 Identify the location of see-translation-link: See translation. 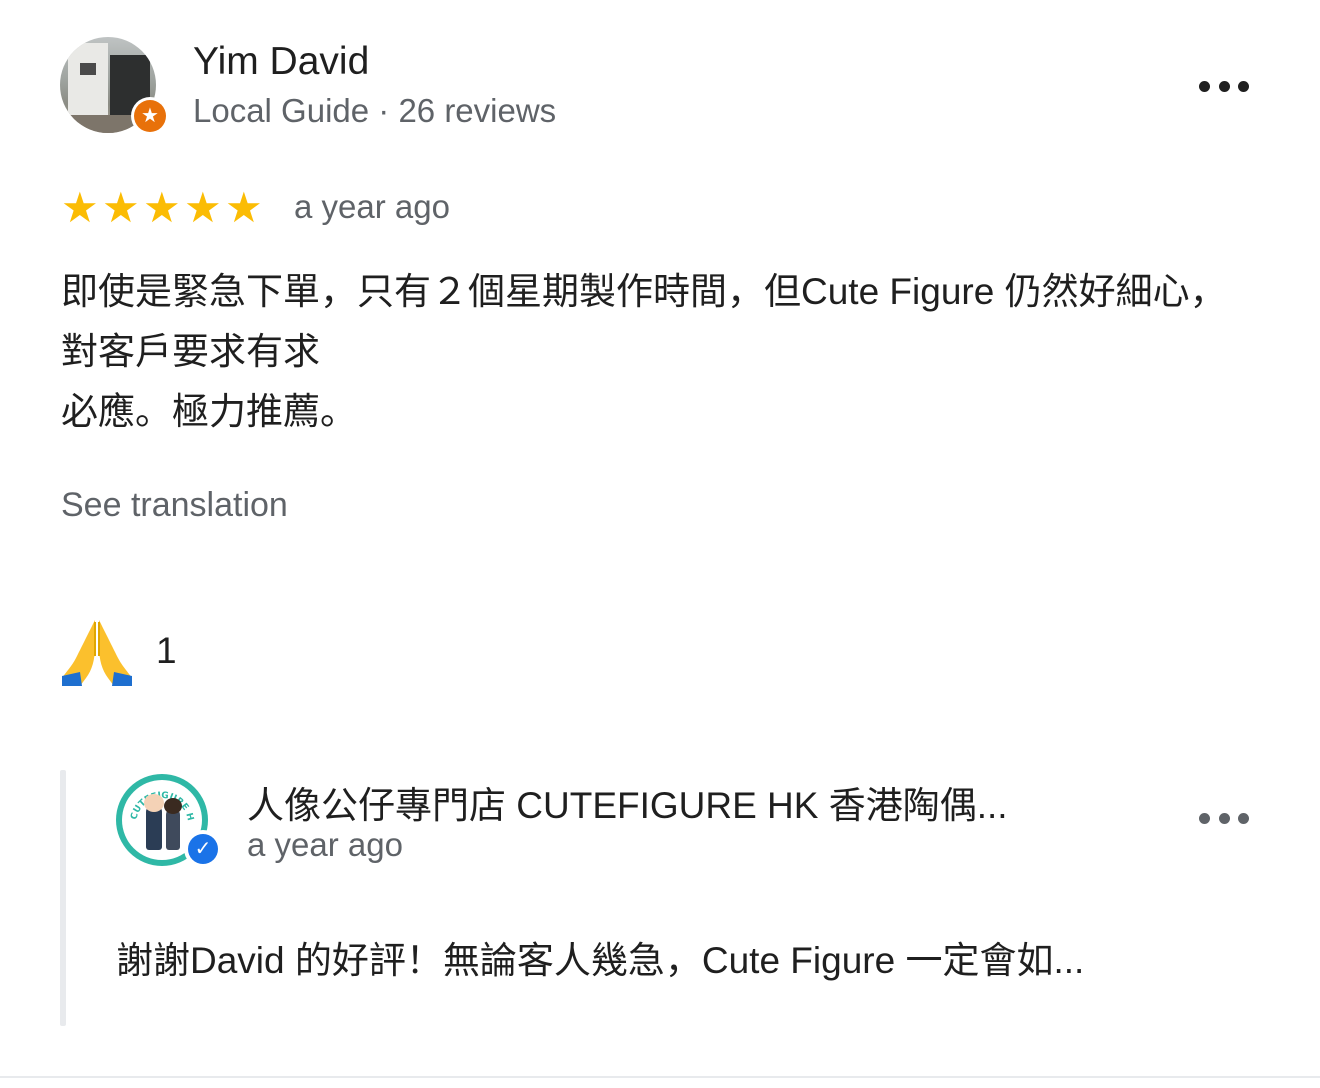
(174, 505).